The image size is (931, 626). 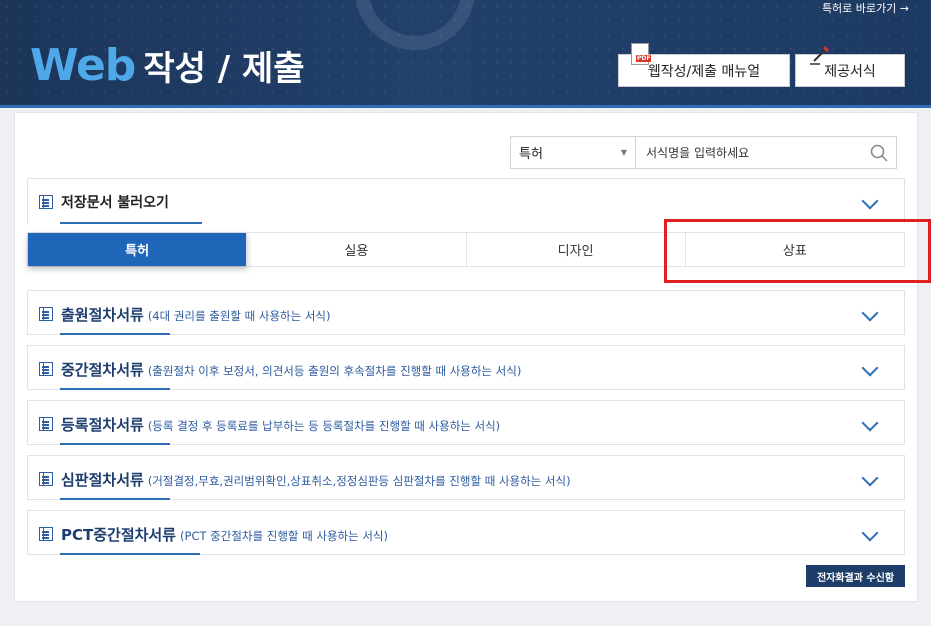 I want to click on section-title: 심판절차서류, so click(x=102, y=480).